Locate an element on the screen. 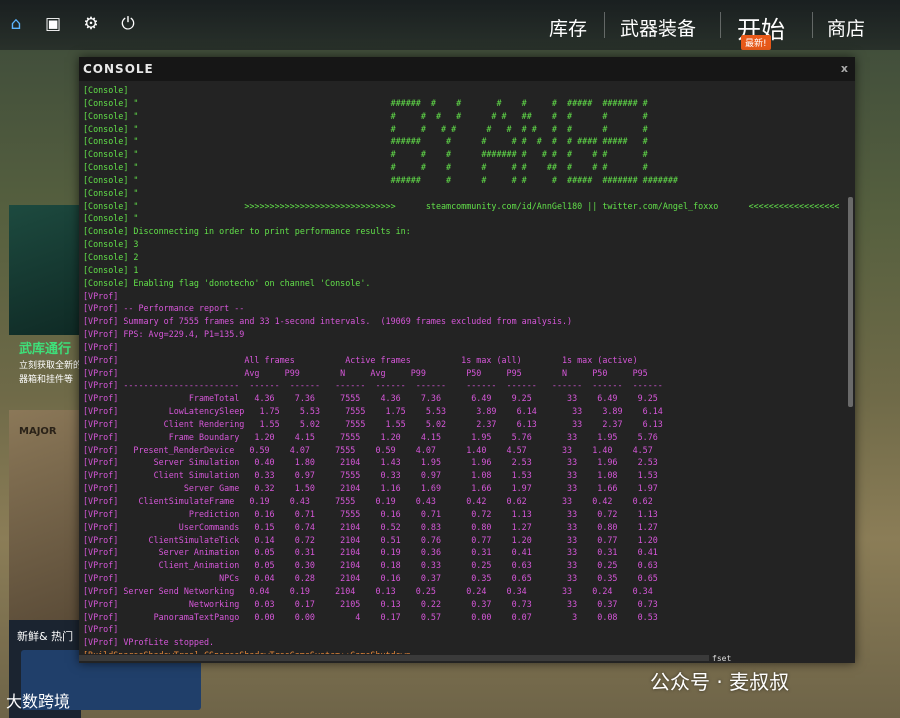  armory-pass-line2: 器箱和挂件等 is located at coordinates (46, 380).